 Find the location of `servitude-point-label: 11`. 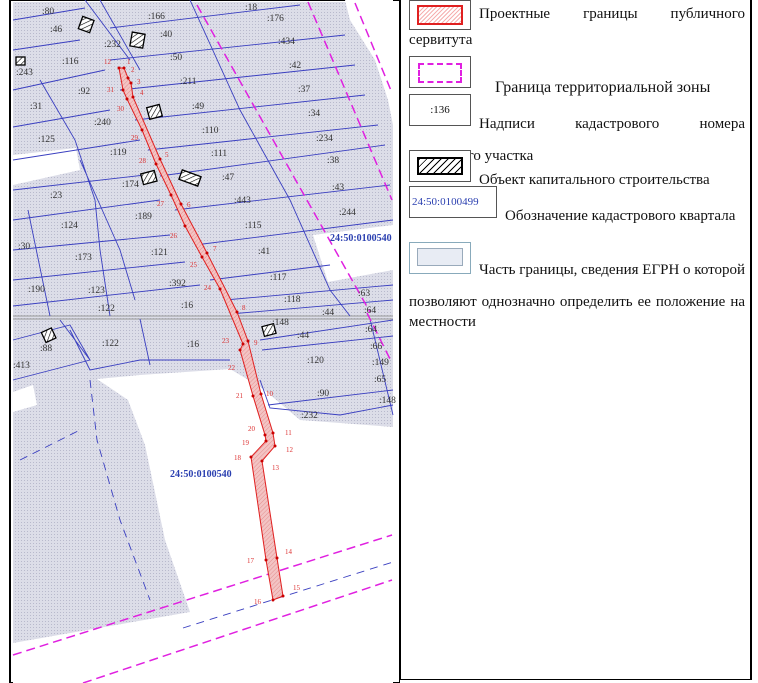

servitude-point-label: 11 is located at coordinates (288, 433).